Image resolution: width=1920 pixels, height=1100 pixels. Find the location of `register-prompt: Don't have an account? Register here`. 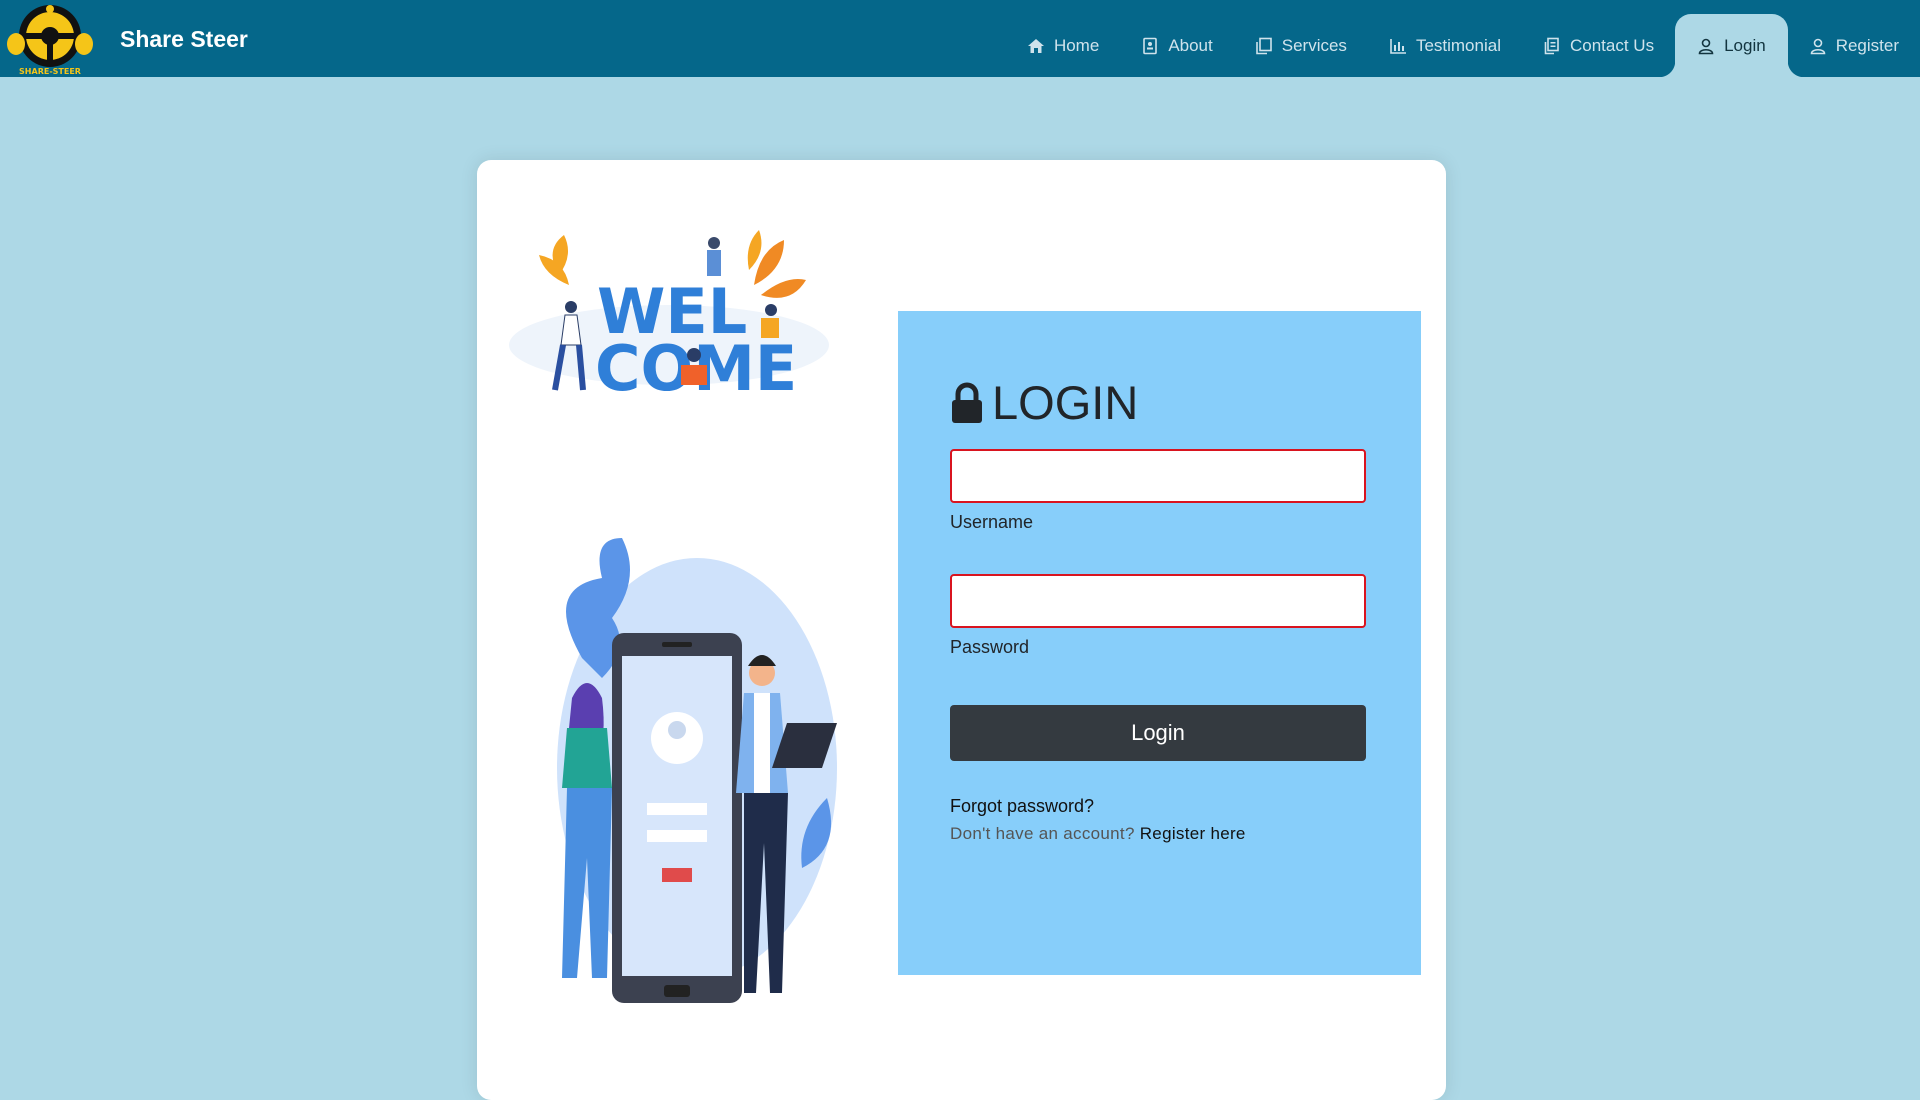

register-prompt: Don't have an account? Register here is located at coordinates (1098, 834).